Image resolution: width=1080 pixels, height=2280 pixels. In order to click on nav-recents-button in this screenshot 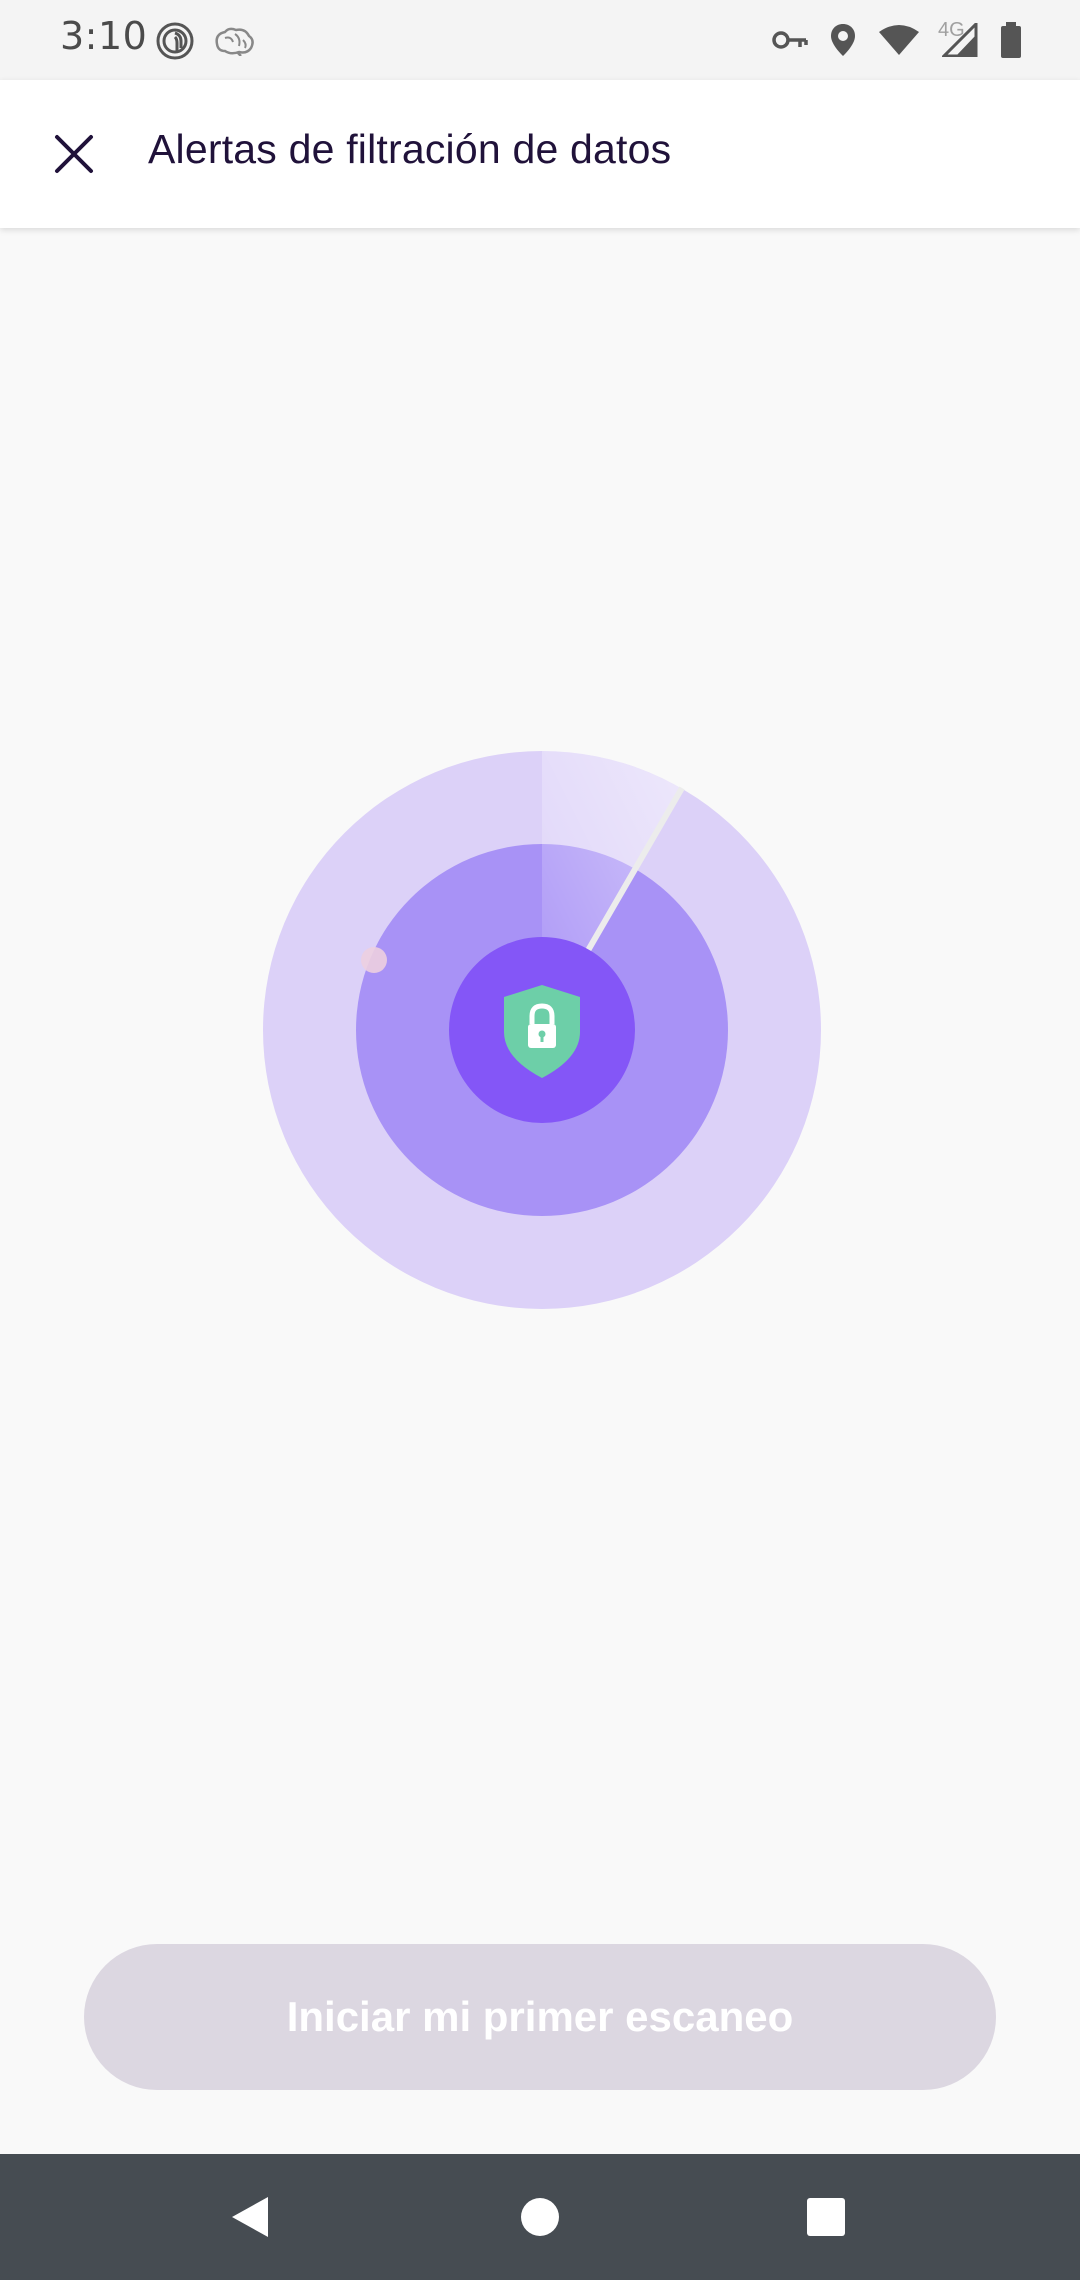, I will do `click(826, 2217)`.